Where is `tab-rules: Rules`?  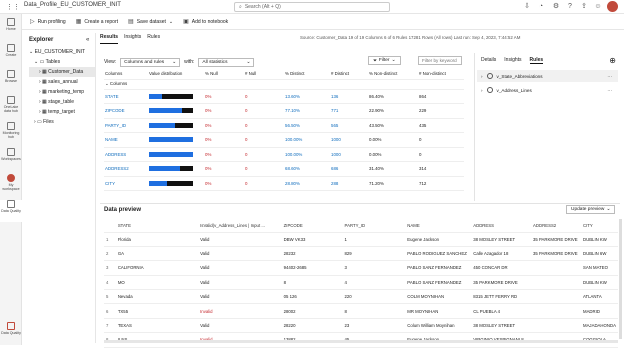
tab-rules: Rules is located at coordinates (153, 39).